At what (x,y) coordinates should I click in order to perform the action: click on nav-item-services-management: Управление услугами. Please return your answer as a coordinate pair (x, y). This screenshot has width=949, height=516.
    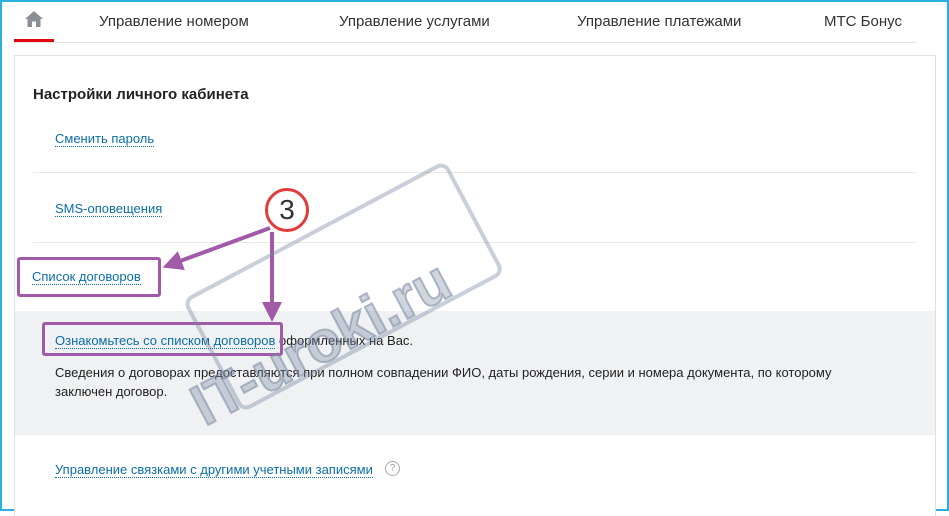
    Looking at the image, I should click on (414, 21).